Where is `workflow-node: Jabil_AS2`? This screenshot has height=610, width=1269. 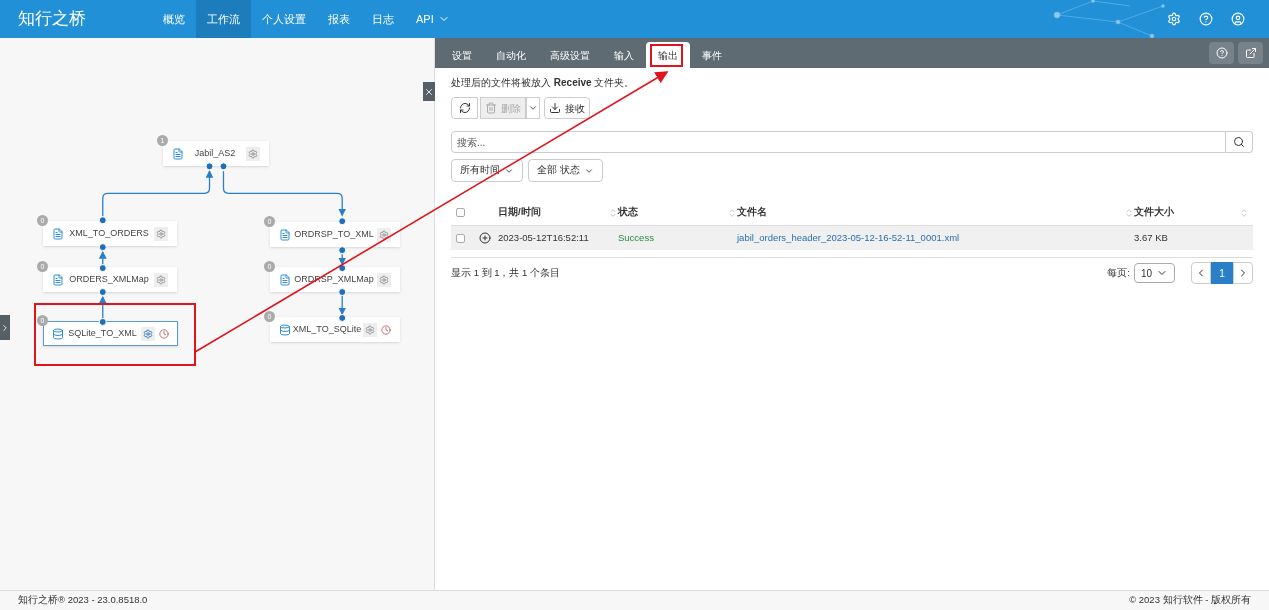 workflow-node: Jabil_AS2 is located at coordinates (216, 153).